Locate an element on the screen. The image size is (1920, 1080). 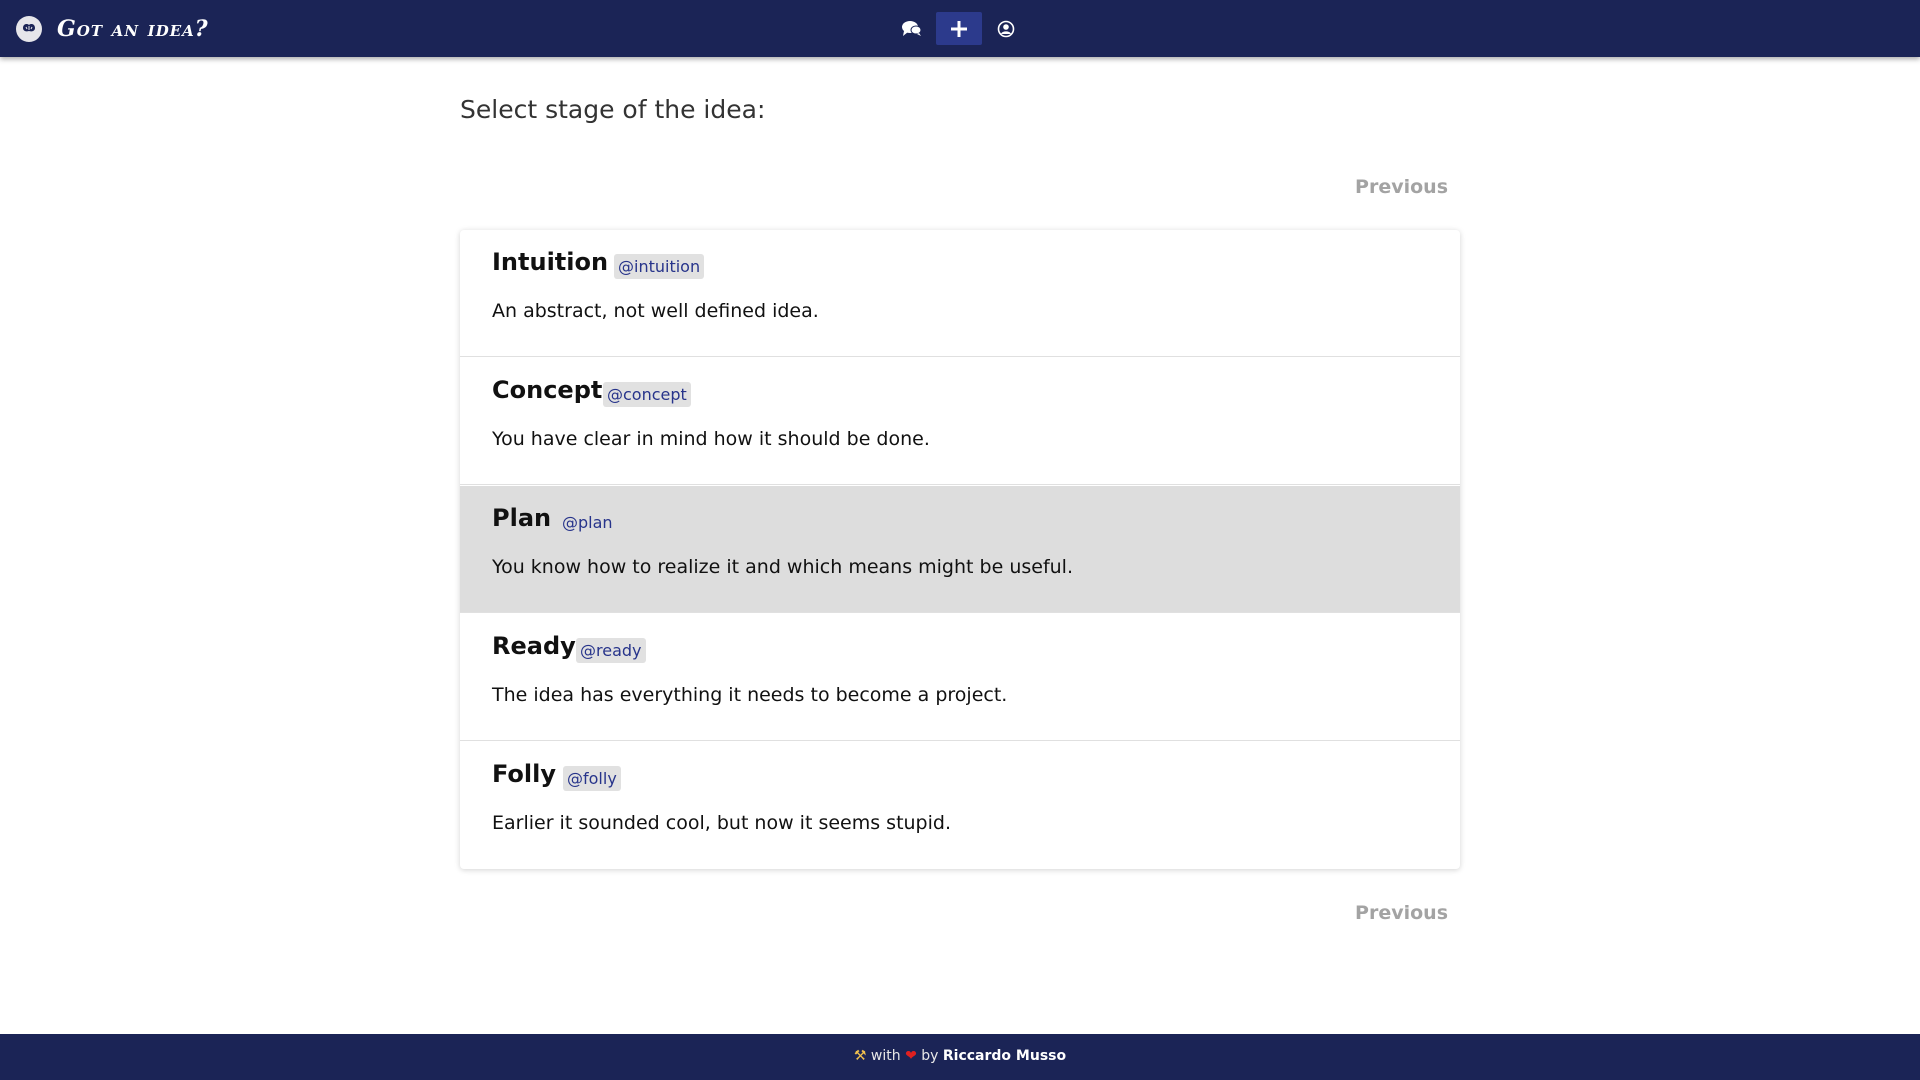
stage-description: An abstract, not well defined idea. is located at coordinates (655, 311).